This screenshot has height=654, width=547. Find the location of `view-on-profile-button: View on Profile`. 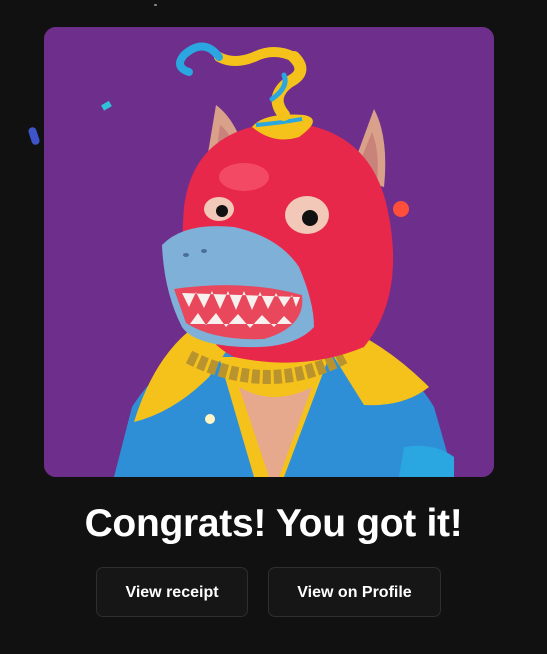

view-on-profile-button: View on Profile is located at coordinates (354, 592).